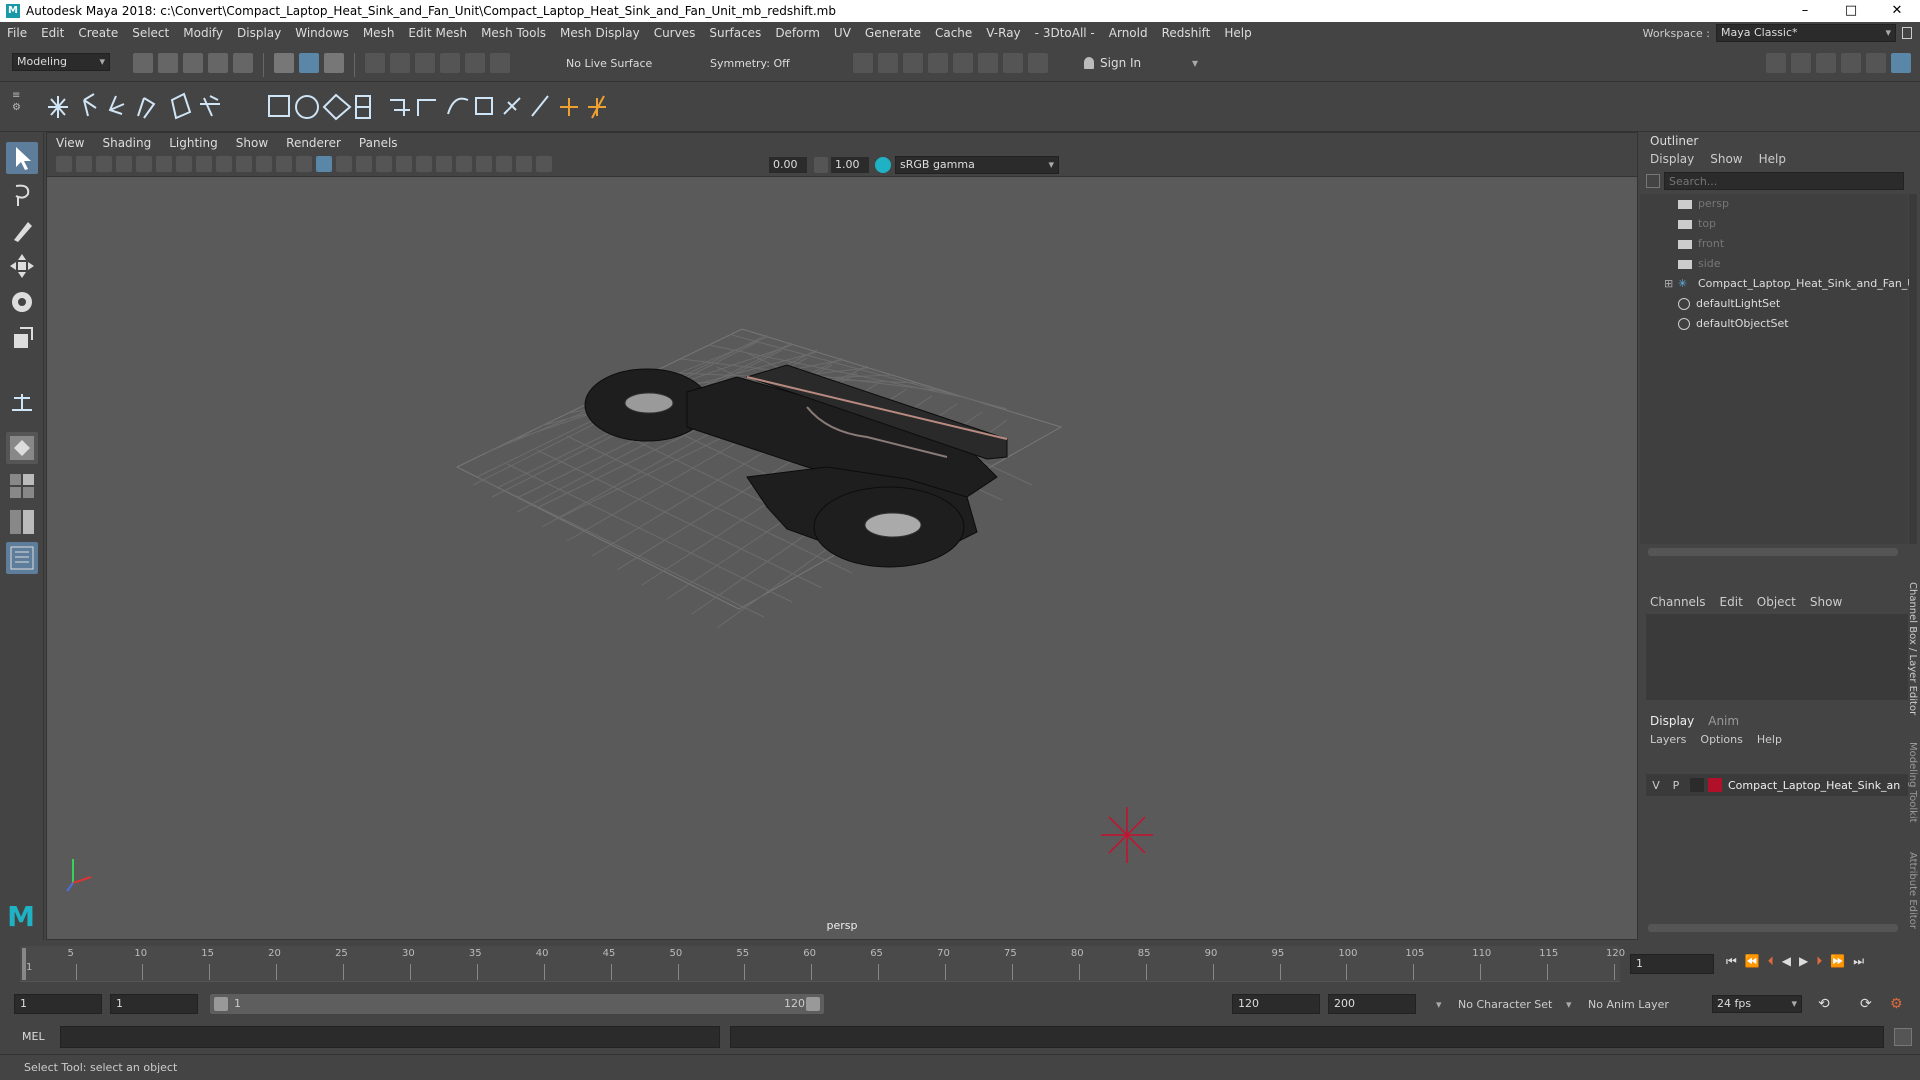 The width and height of the screenshot is (1920, 1080). Describe the element at coordinates (1826, 602) in the screenshot. I see `show-menu: Show` at that location.